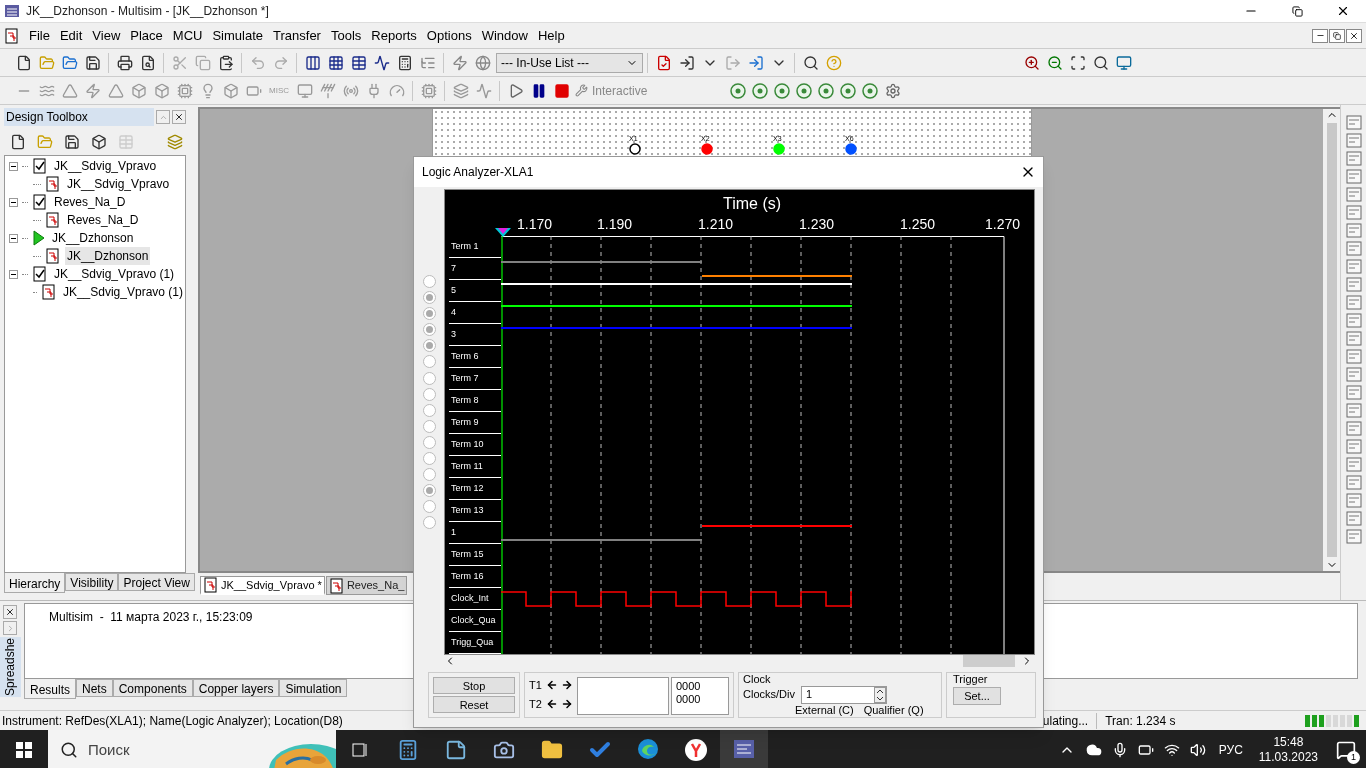 The width and height of the screenshot is (1366, 768). Describe the element at coordinates (663, 62) in the screenshot. I see `check-icon` at that location.